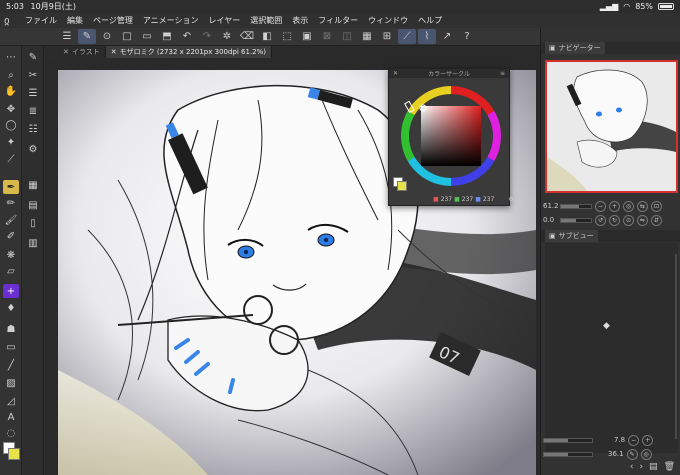  Describe the element at coordinates (167, 36) in the screenshot. I see `save-icon: ⬒` at that location.